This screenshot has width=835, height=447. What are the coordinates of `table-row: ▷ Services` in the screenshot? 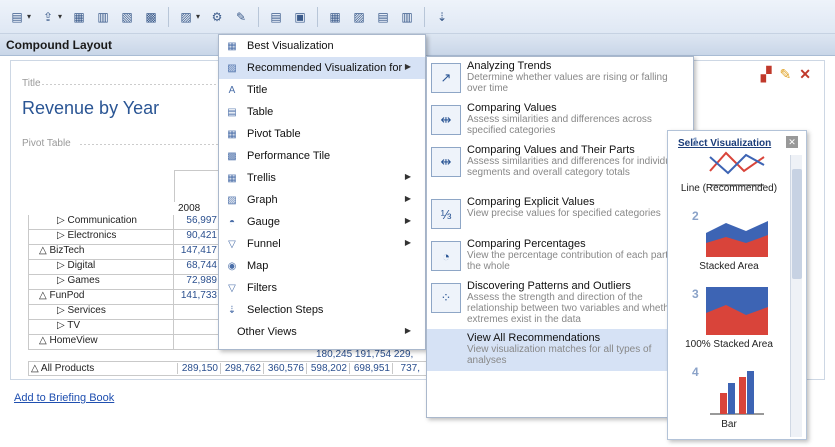 It's located at (124, 312).